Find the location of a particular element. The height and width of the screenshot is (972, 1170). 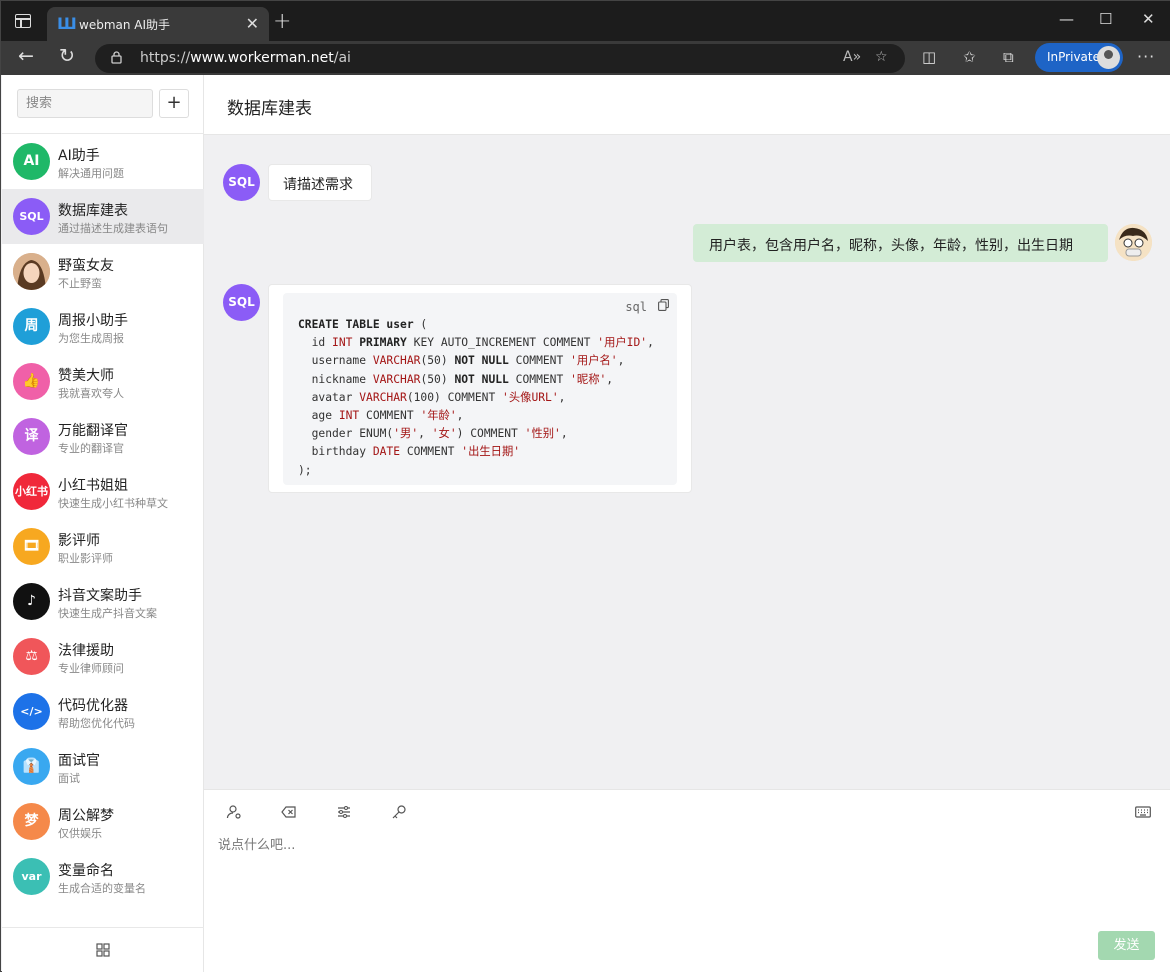

split-screen-icon: ◫ is located at coordinates (929, 57).